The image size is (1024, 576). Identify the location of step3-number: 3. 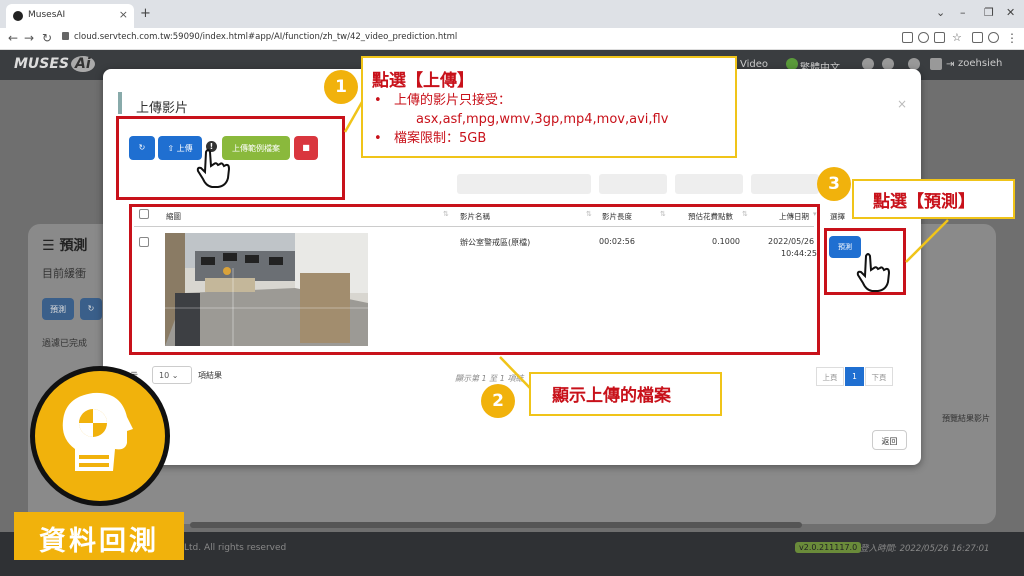
(834, 184).